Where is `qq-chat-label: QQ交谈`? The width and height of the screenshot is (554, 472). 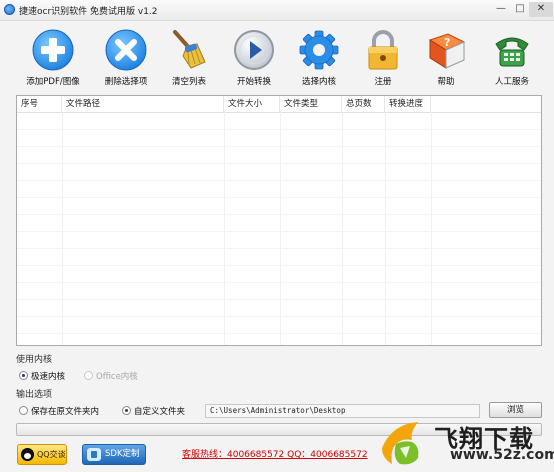
qq-chat-label: QQ交谈 is located at coordinates (51, 454).